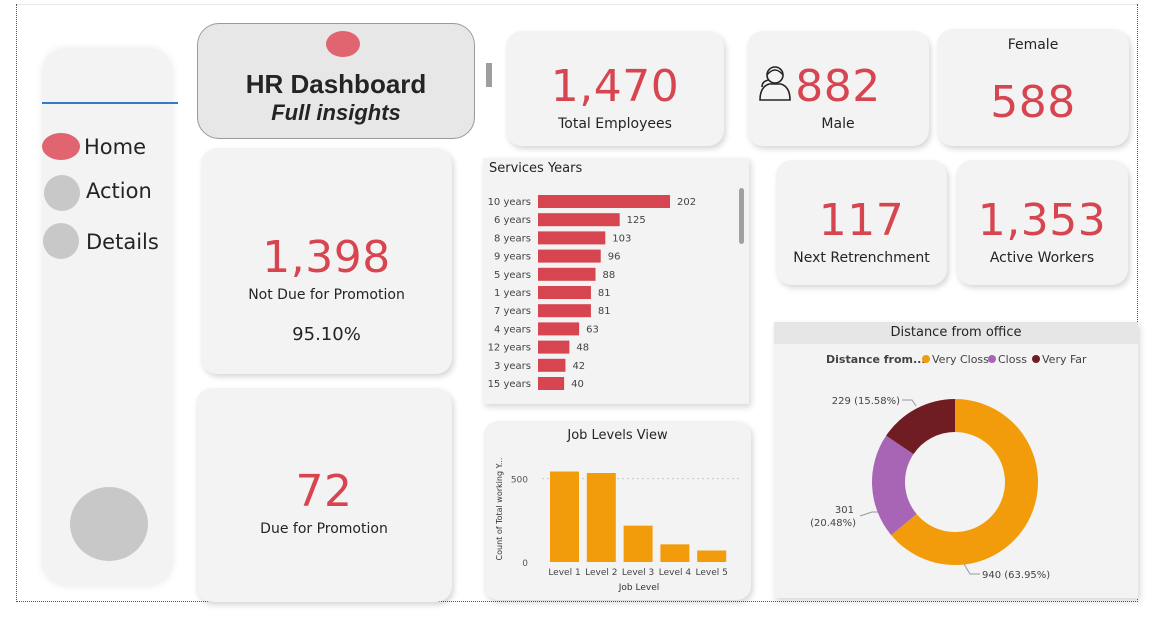  Describe the element at coordinates (686, 202) in the screenshot. I see `services-years-data-label: 202` at that location.